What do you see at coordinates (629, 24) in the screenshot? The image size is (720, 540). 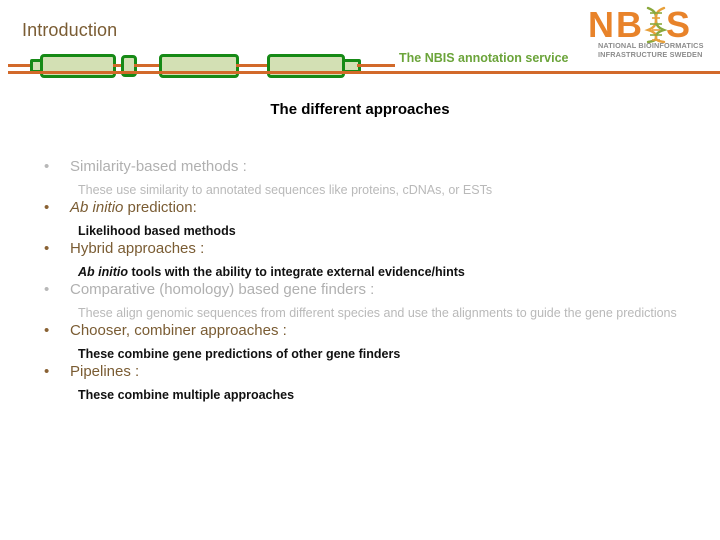 I see `logo-letter-b: B` at bounding box center [629, 24].